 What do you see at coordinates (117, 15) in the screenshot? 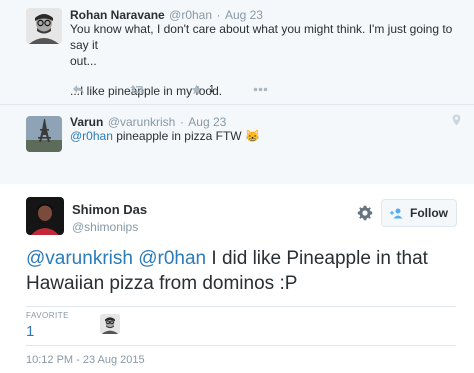
I see `author-name: Rohan Naravane` at bounding box center [117, 15].